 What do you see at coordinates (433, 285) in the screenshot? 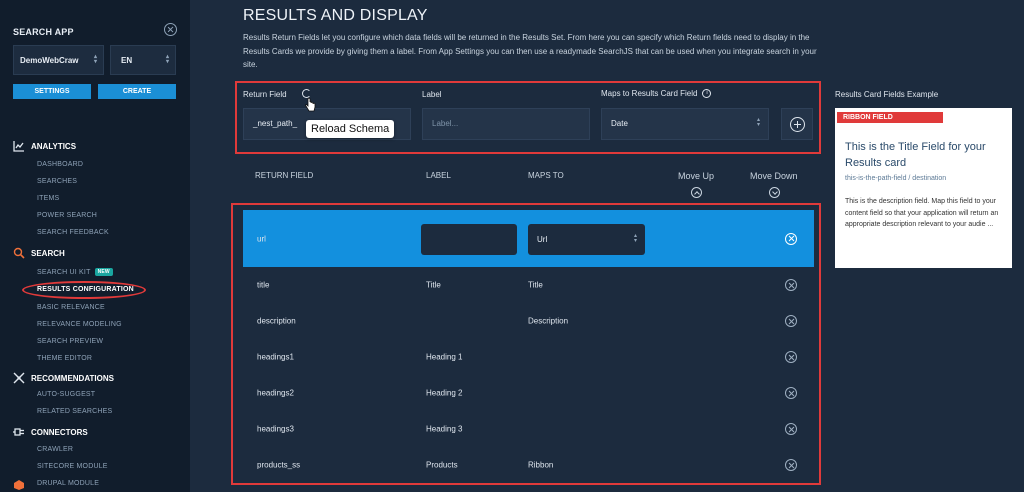
I see `row-label: Title` at bounding box center [433, 285].